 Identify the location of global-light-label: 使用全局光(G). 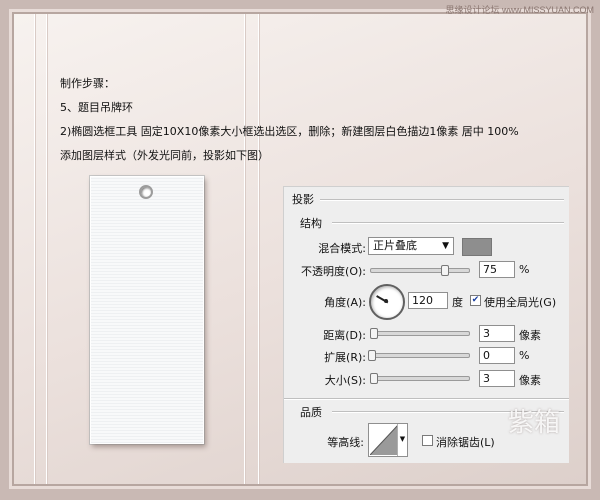
(520, 302).